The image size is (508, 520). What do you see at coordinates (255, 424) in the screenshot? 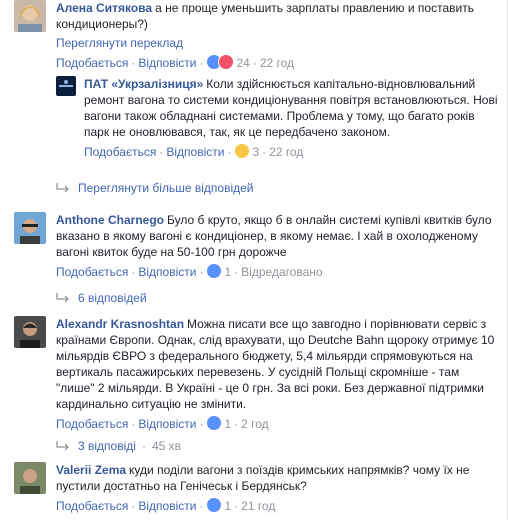
I see `timestamp: 2 год` at bounding box center [255, 424].